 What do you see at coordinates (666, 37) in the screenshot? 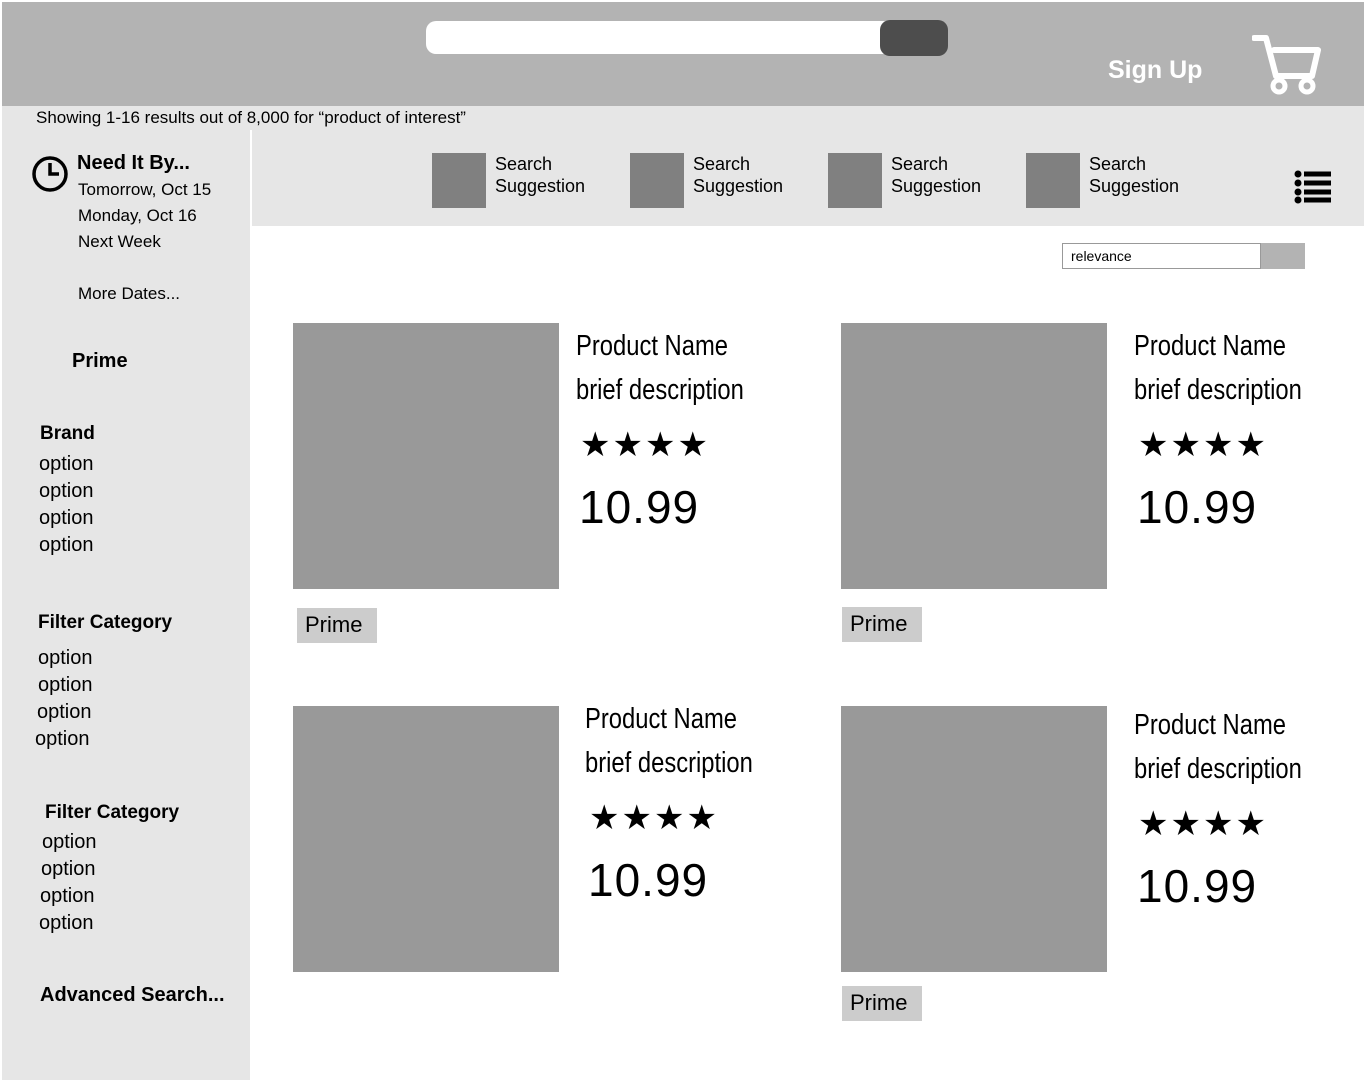
I see `search-input` at bounding box center [666, 37].